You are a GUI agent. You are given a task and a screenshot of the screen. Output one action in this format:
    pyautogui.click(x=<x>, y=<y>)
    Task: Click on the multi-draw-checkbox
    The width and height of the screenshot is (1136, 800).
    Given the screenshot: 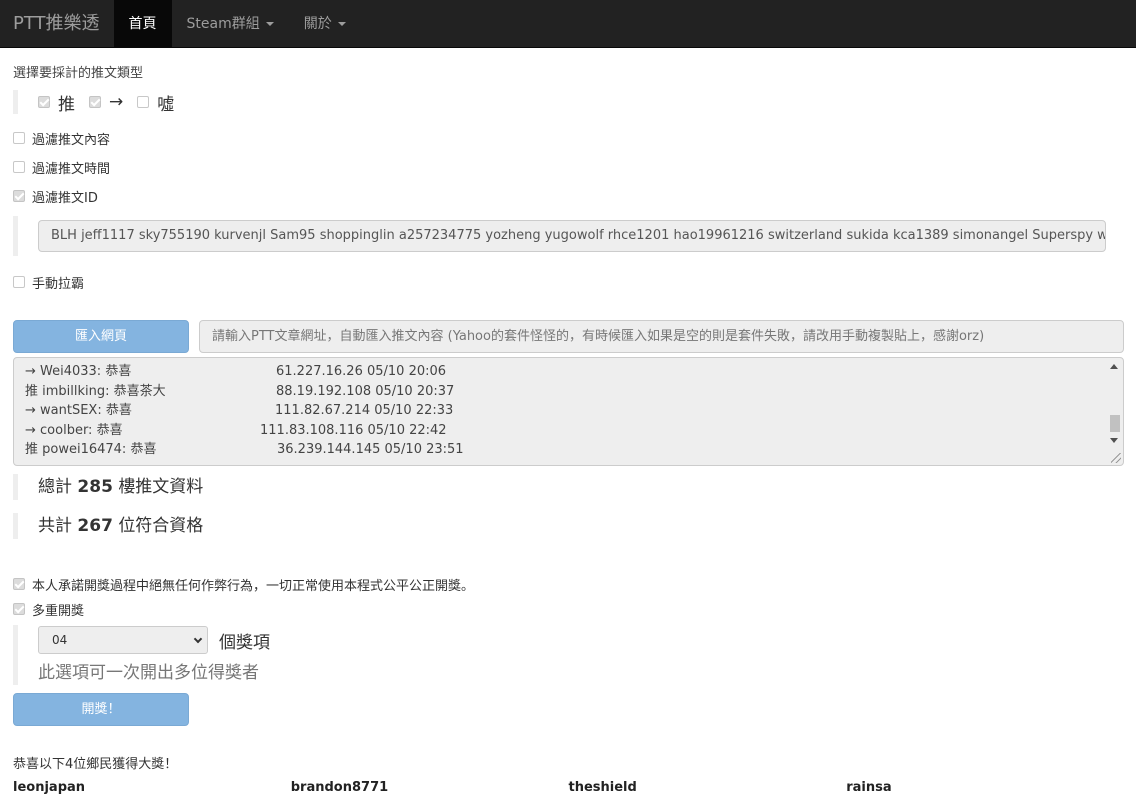 What is the action you would take?
    pyautogui.click(x=19, y=609)
    